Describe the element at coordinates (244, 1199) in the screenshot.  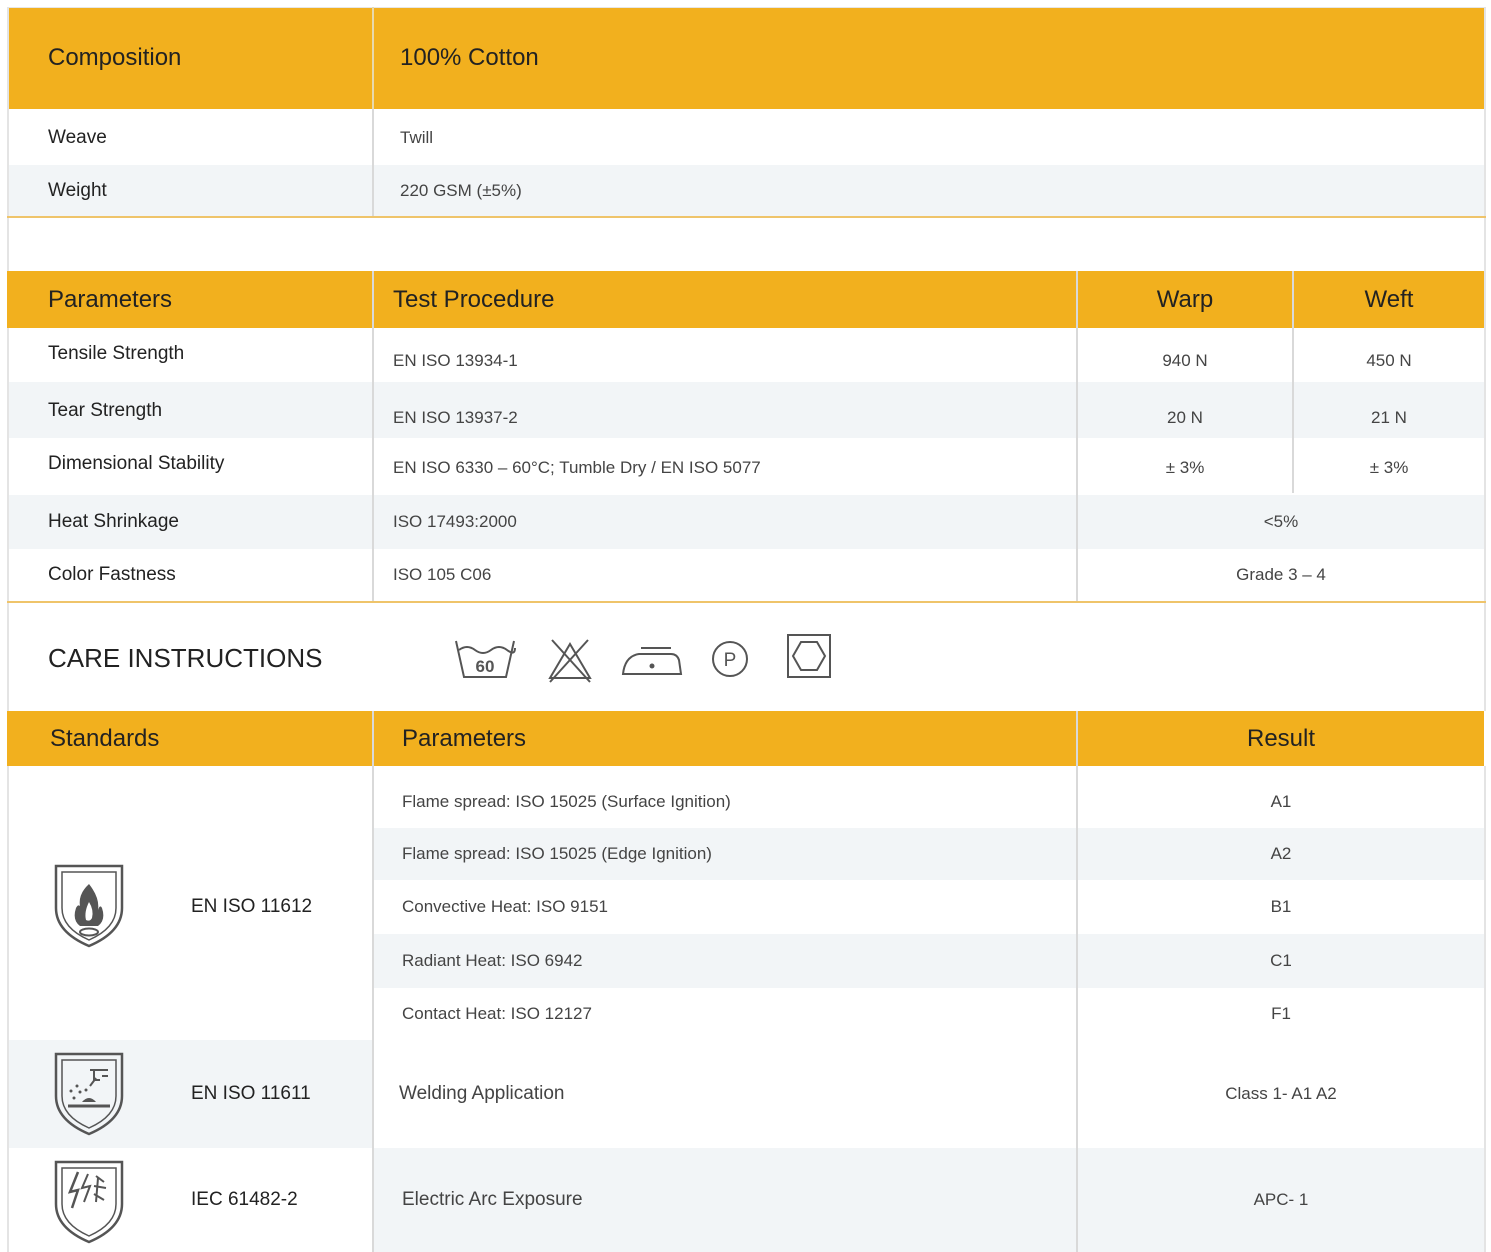
I see `standard-name-iec61482: IEC 61482-2` at that location.